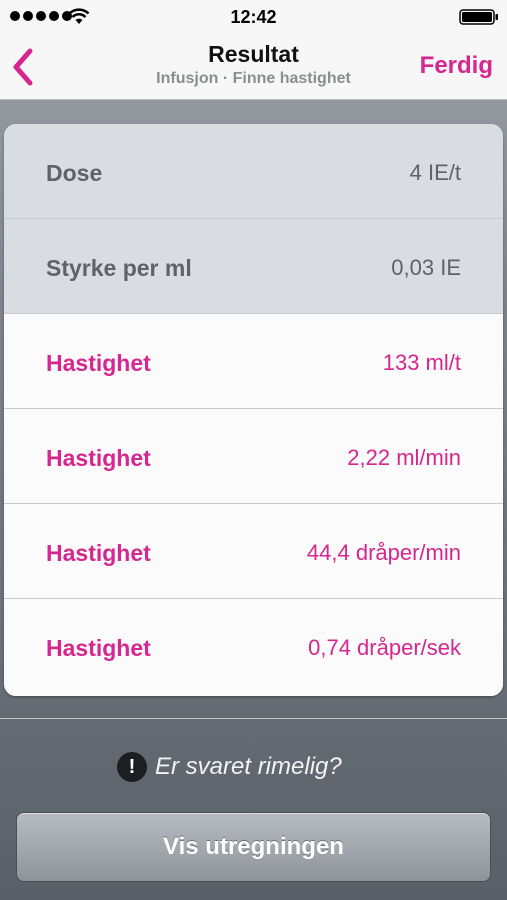 This screenshot has width=507, height=900. I want to click on row-value: 4 IE/t, so click(435, 172).